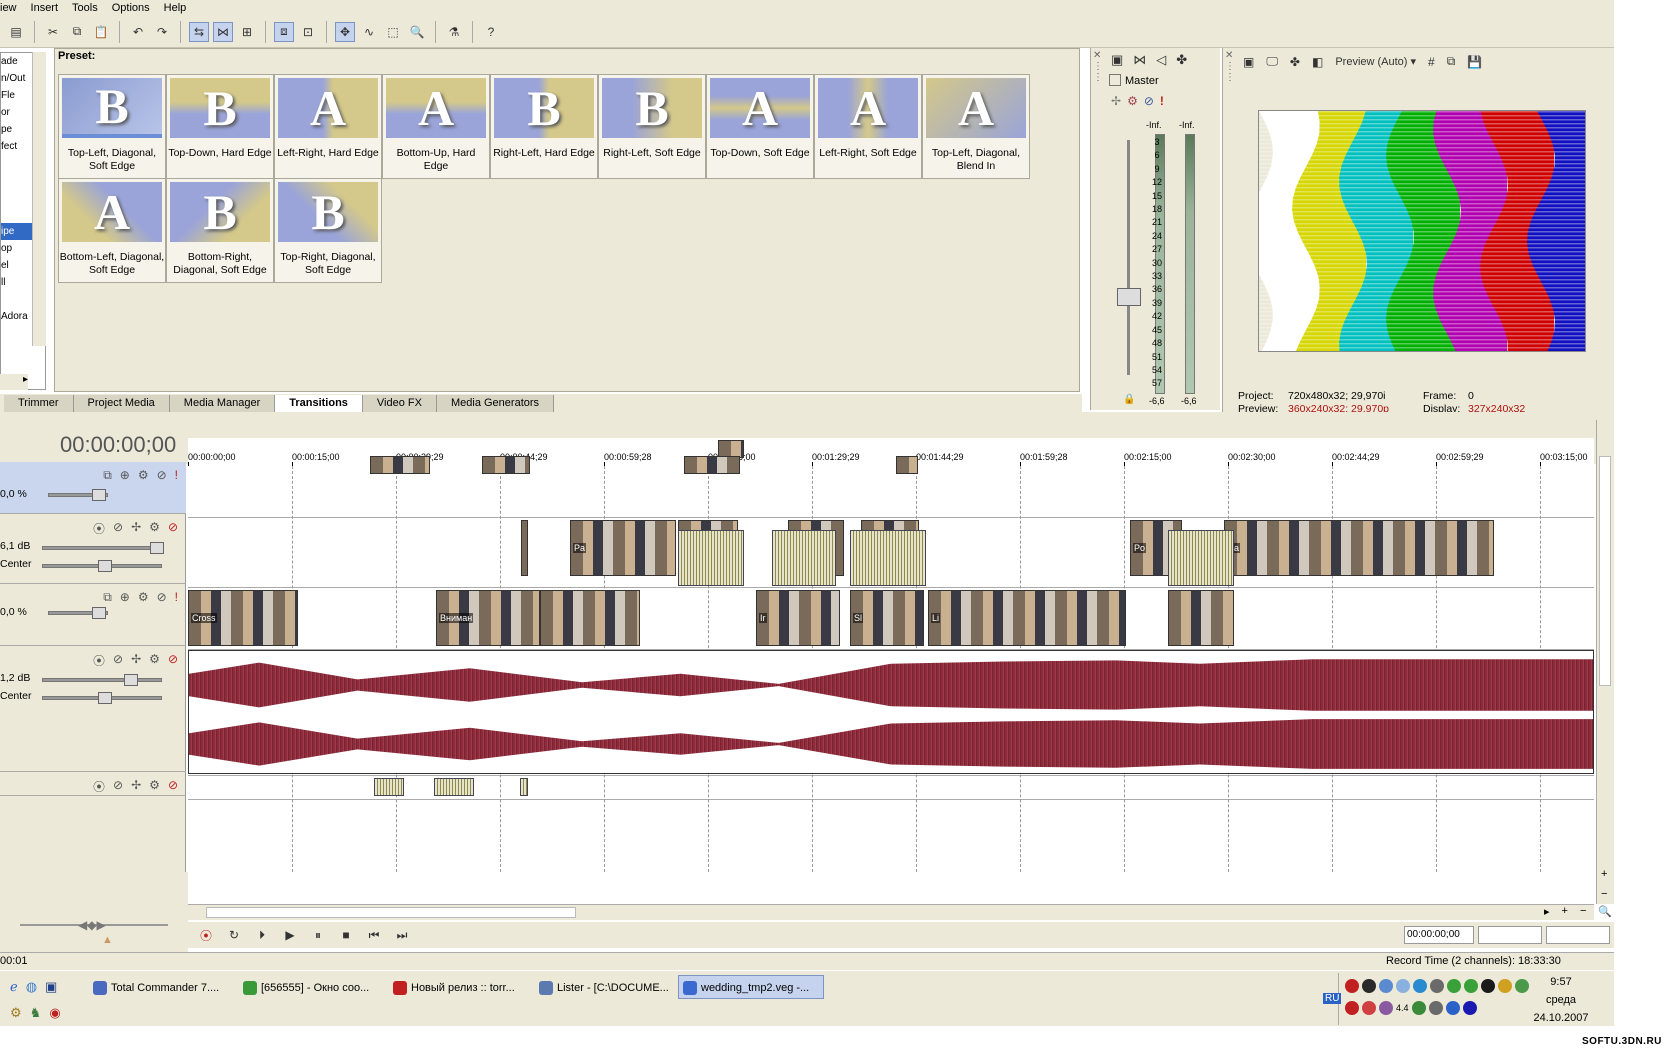  What do you see at coordinates (284, 31) in the screenshot?
I see `lock-envelopes-icon: ⧈` at bounding box center [284, 31].